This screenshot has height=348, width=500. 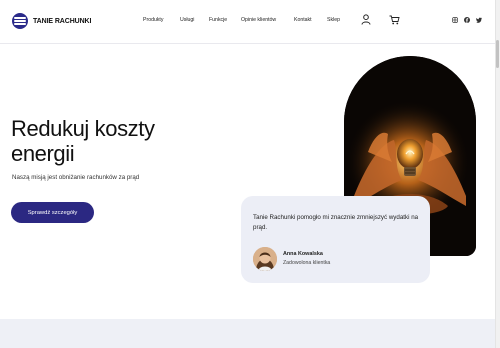 I want to click on details-button: Sprawdź szczegóły, so click(x=52, y=212).